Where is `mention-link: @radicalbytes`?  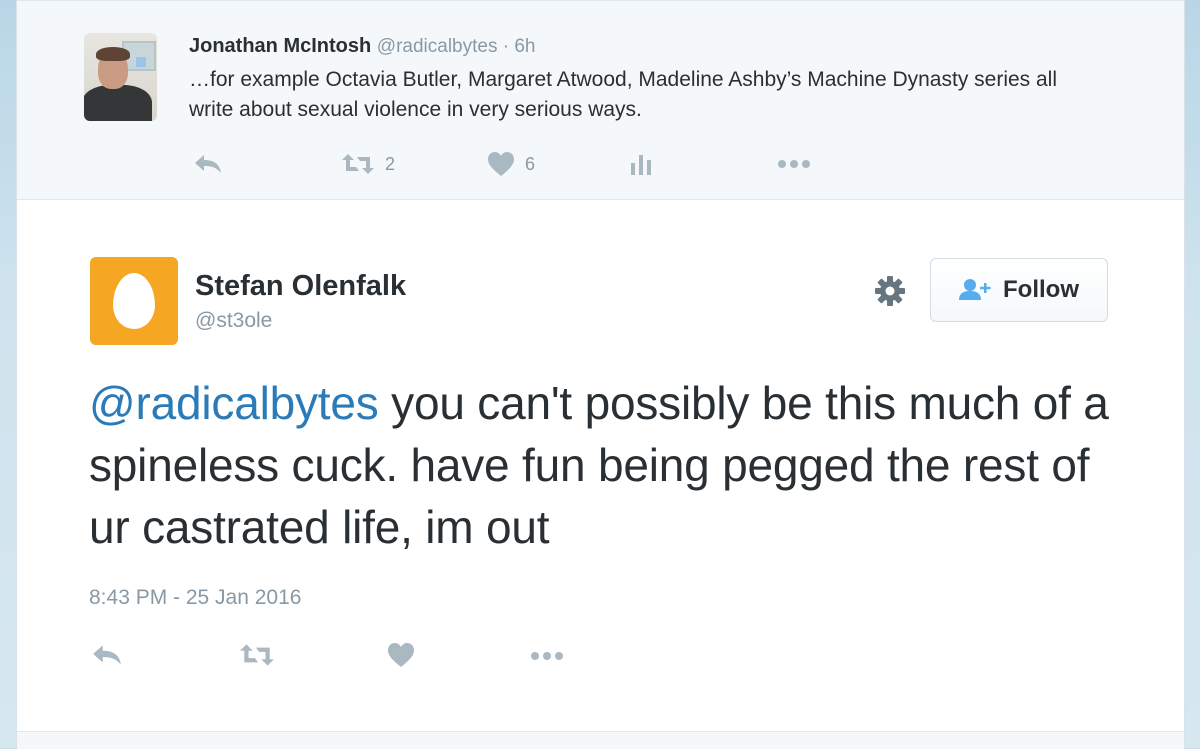 mention-link: @radicalbytes is located at coordinates (234, 403).